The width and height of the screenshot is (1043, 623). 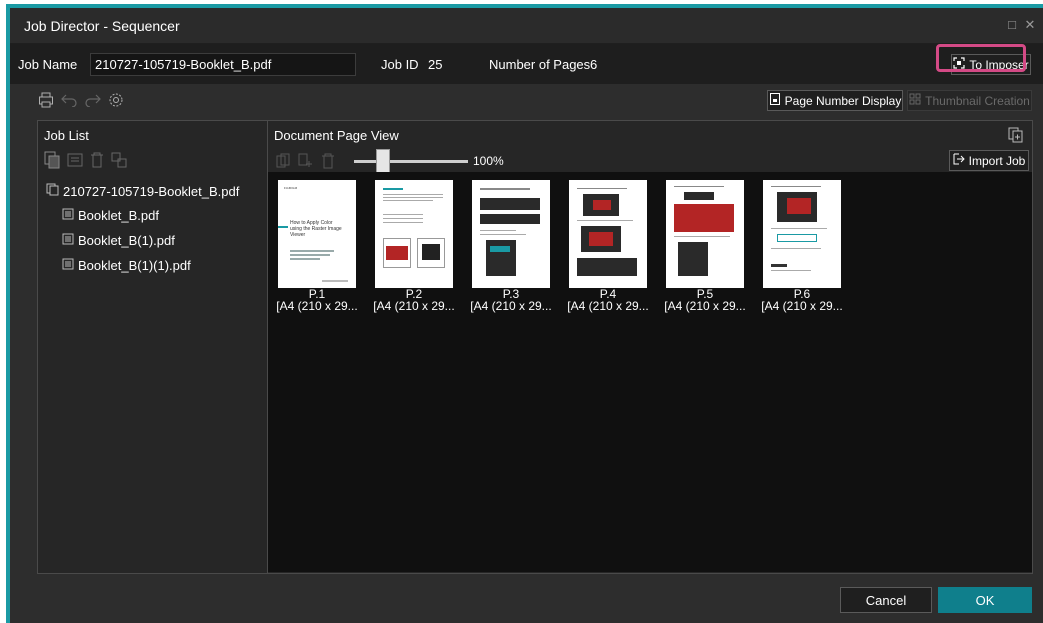 What do you see at coordinates (1012, 25) in the screenshot?
I see `maximize-icon: □` at bounding box center [1012, 25].